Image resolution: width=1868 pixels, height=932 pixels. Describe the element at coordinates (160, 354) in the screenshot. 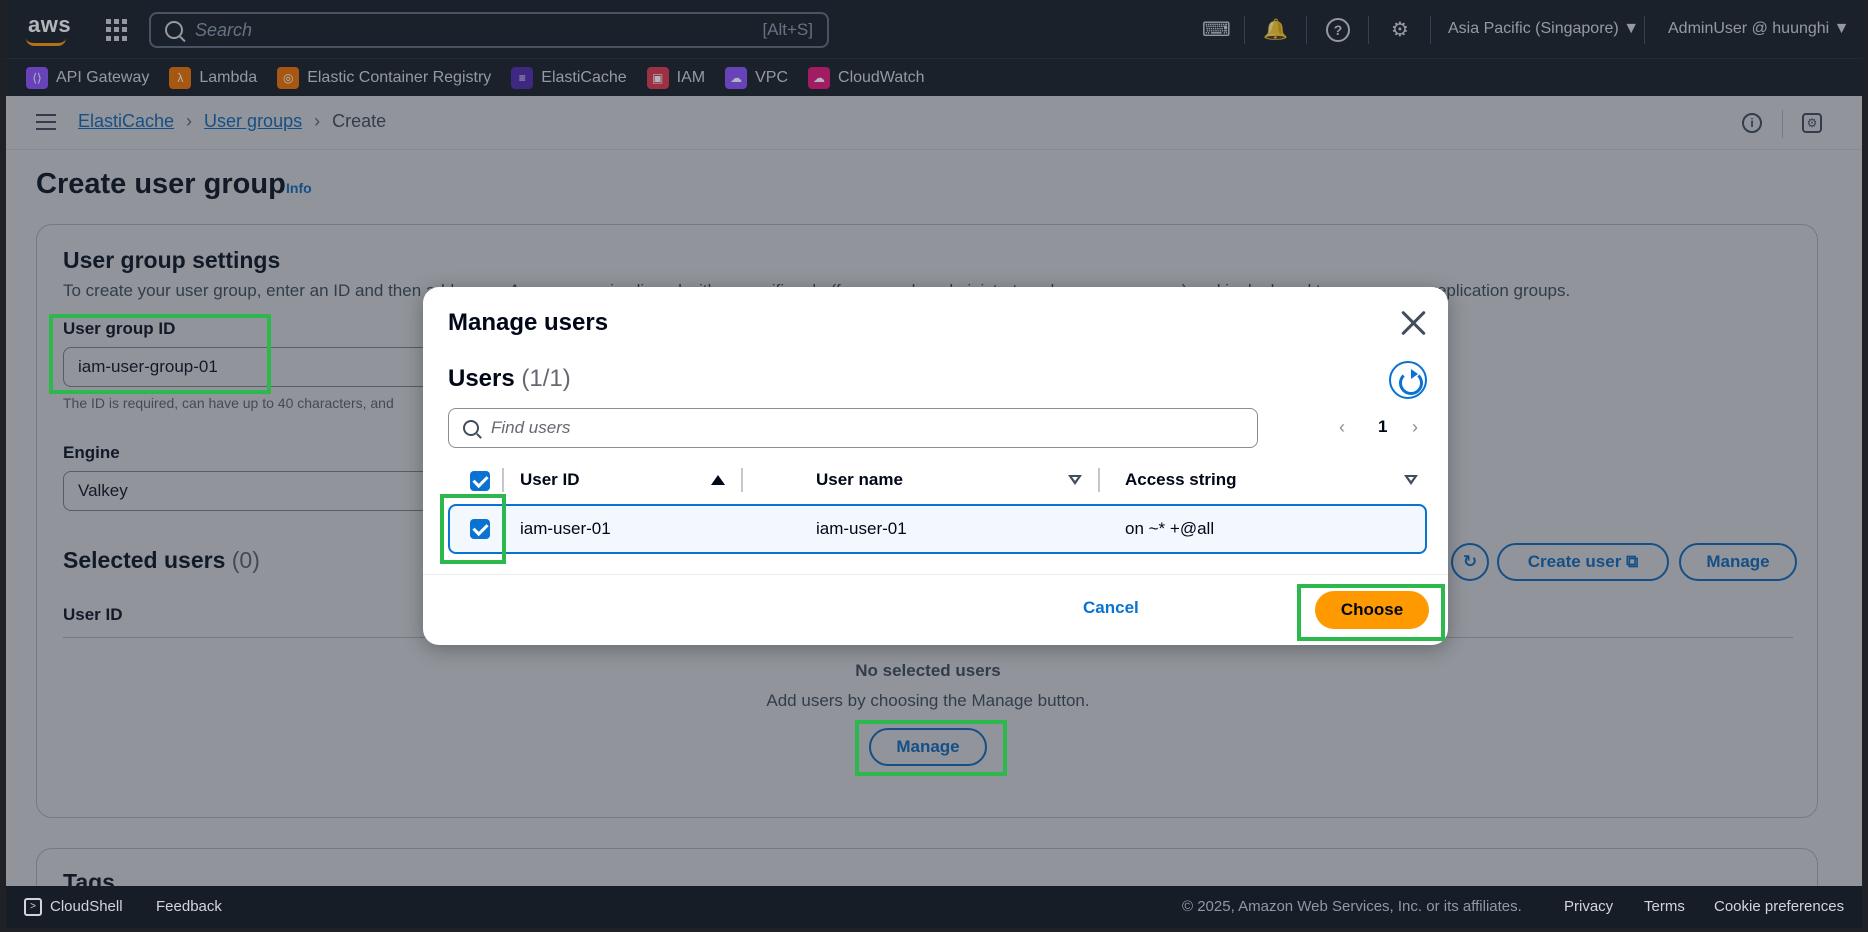

I see `highlight-user-group-id` at that location.